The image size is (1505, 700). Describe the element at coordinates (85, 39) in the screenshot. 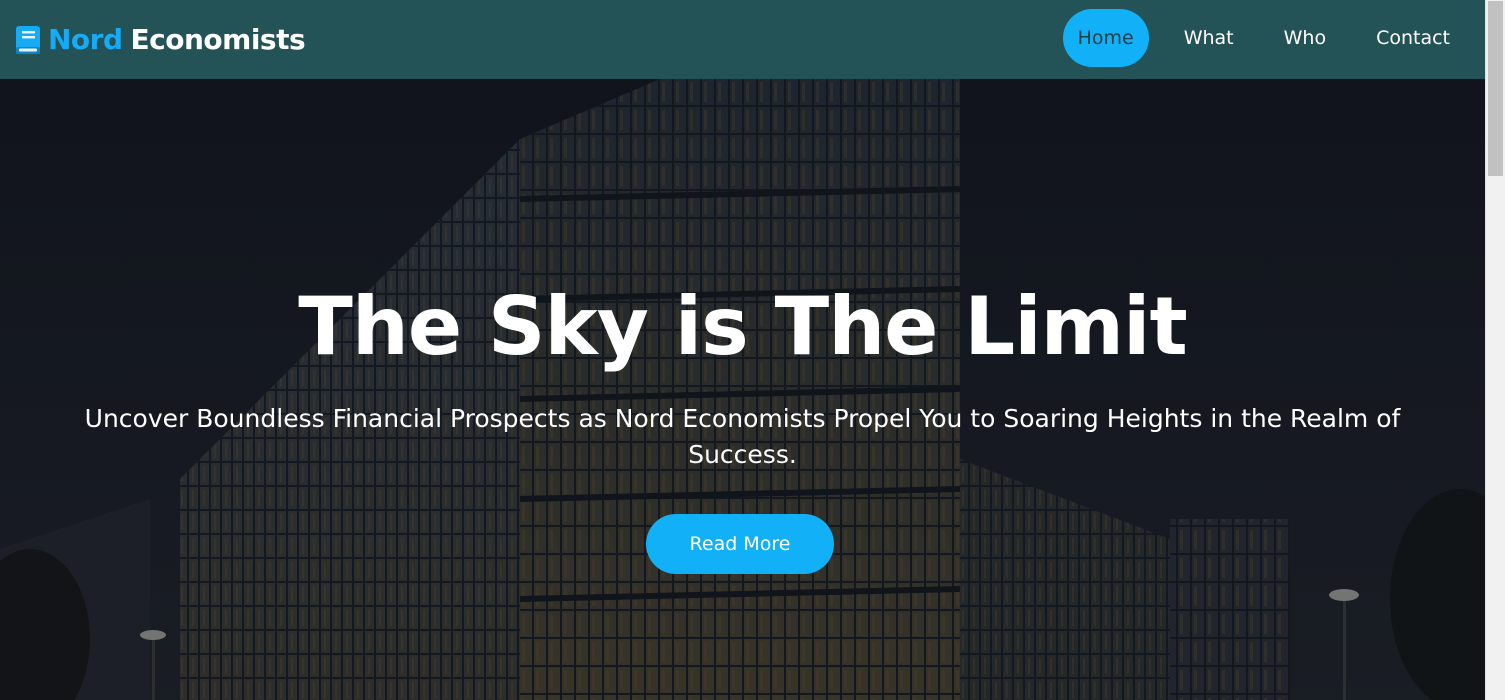

I see `brand-name-nord: Nord` at that location.